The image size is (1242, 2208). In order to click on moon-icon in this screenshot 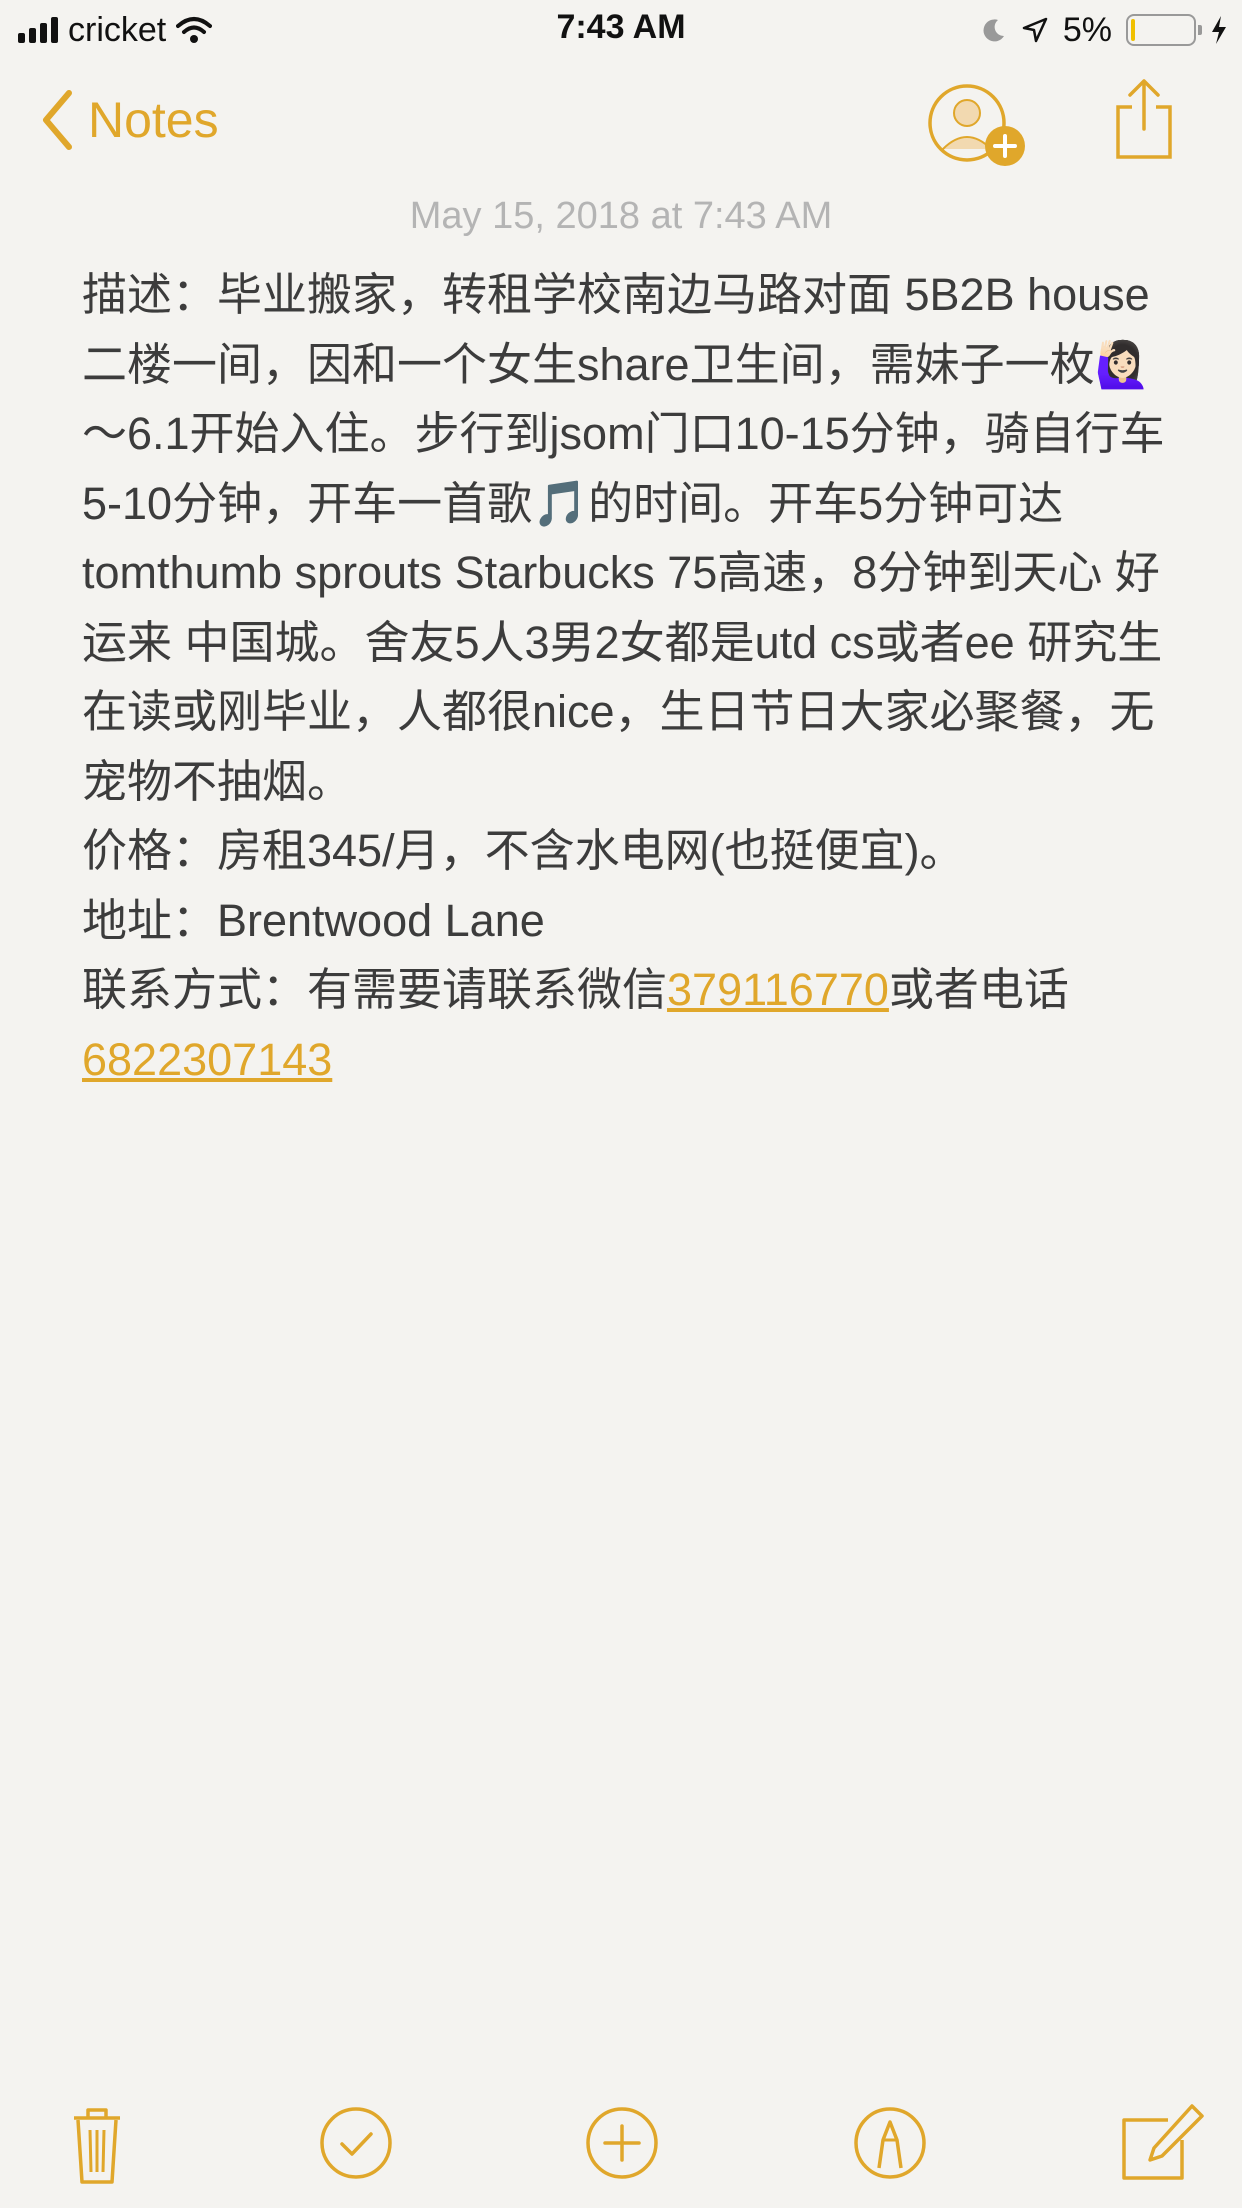, I will do `click(993, 30)`.